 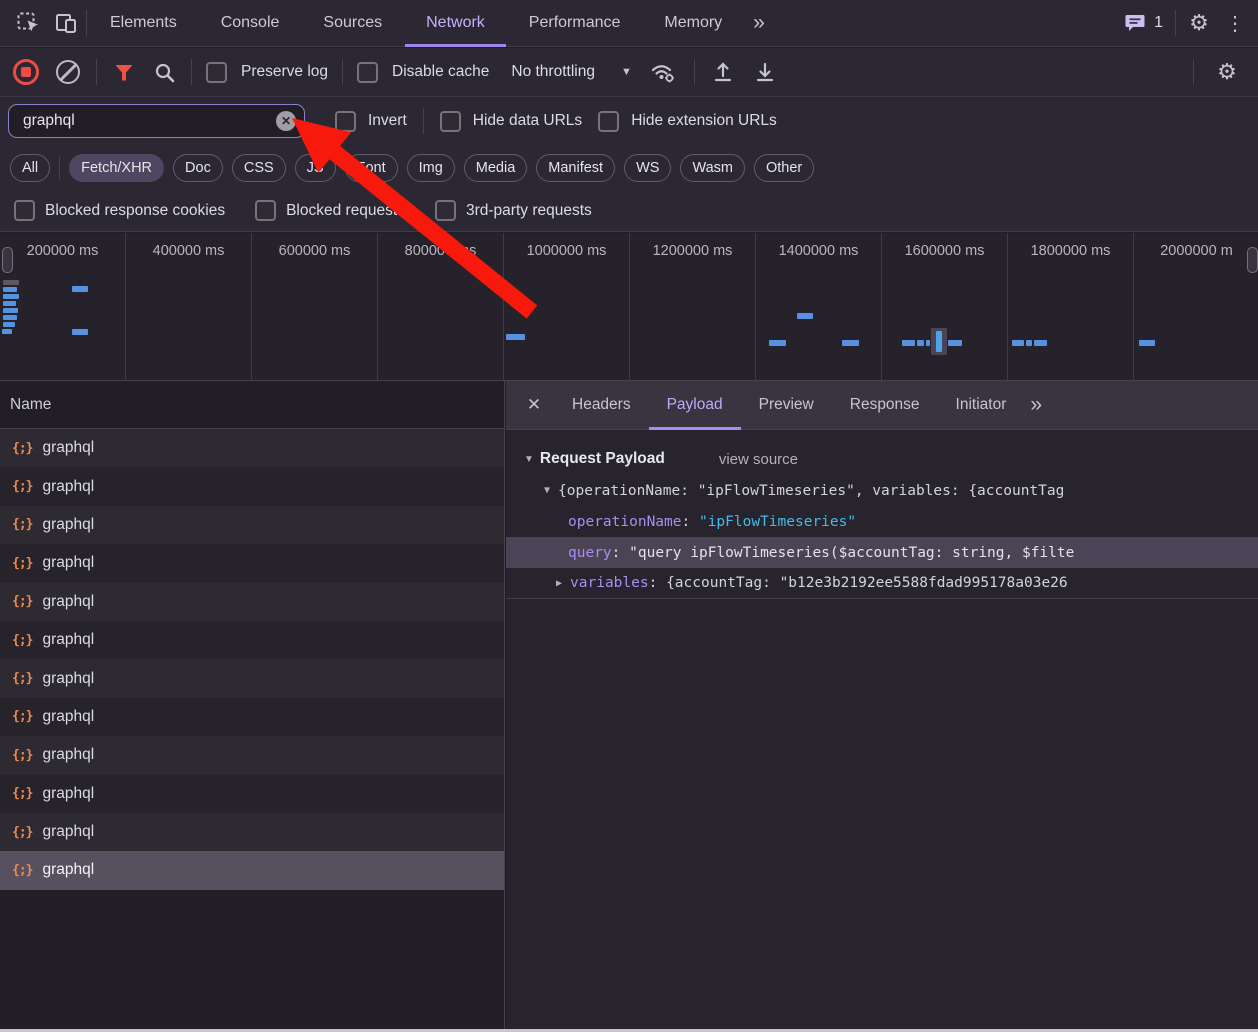 I want to click on preserve-log-checkbox, so click(x=216, y=72).